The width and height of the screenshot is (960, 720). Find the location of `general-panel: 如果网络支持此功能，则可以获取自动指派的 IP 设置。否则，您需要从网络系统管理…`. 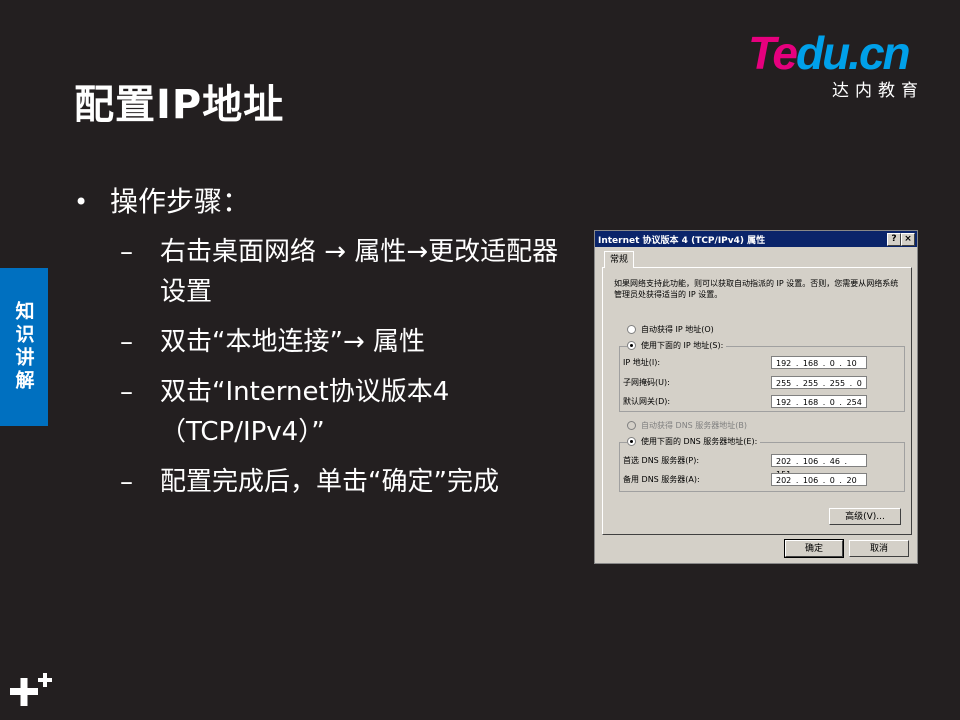

general-panel: 如果网络支持此功能，则可以获取自动指派的 IP 设置。否则，您需要从网络系统管理… is located at coordinates (757, 401).